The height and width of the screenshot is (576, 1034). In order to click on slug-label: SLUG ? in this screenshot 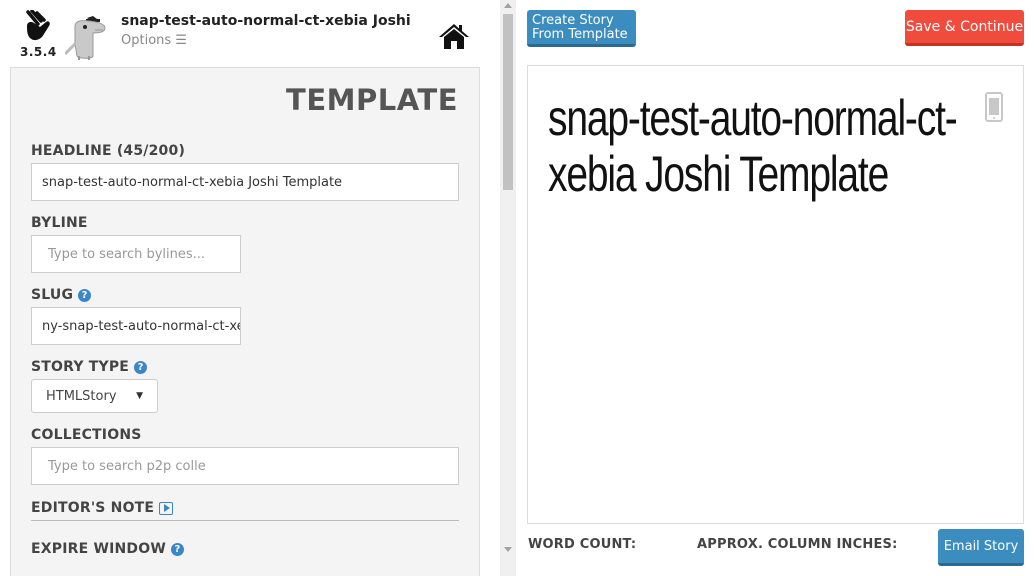, I will do `click(61, 295)`.